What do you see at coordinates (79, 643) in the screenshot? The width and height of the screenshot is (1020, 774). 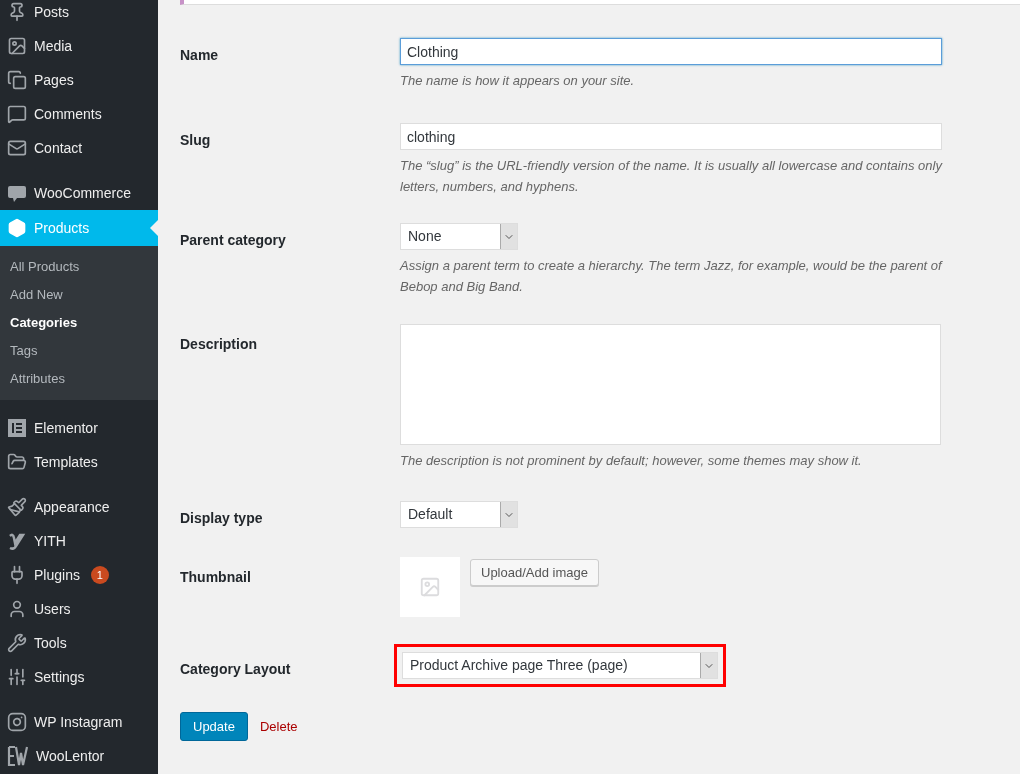 I see `menu-item: Tools` at bounding box center [79, 643].